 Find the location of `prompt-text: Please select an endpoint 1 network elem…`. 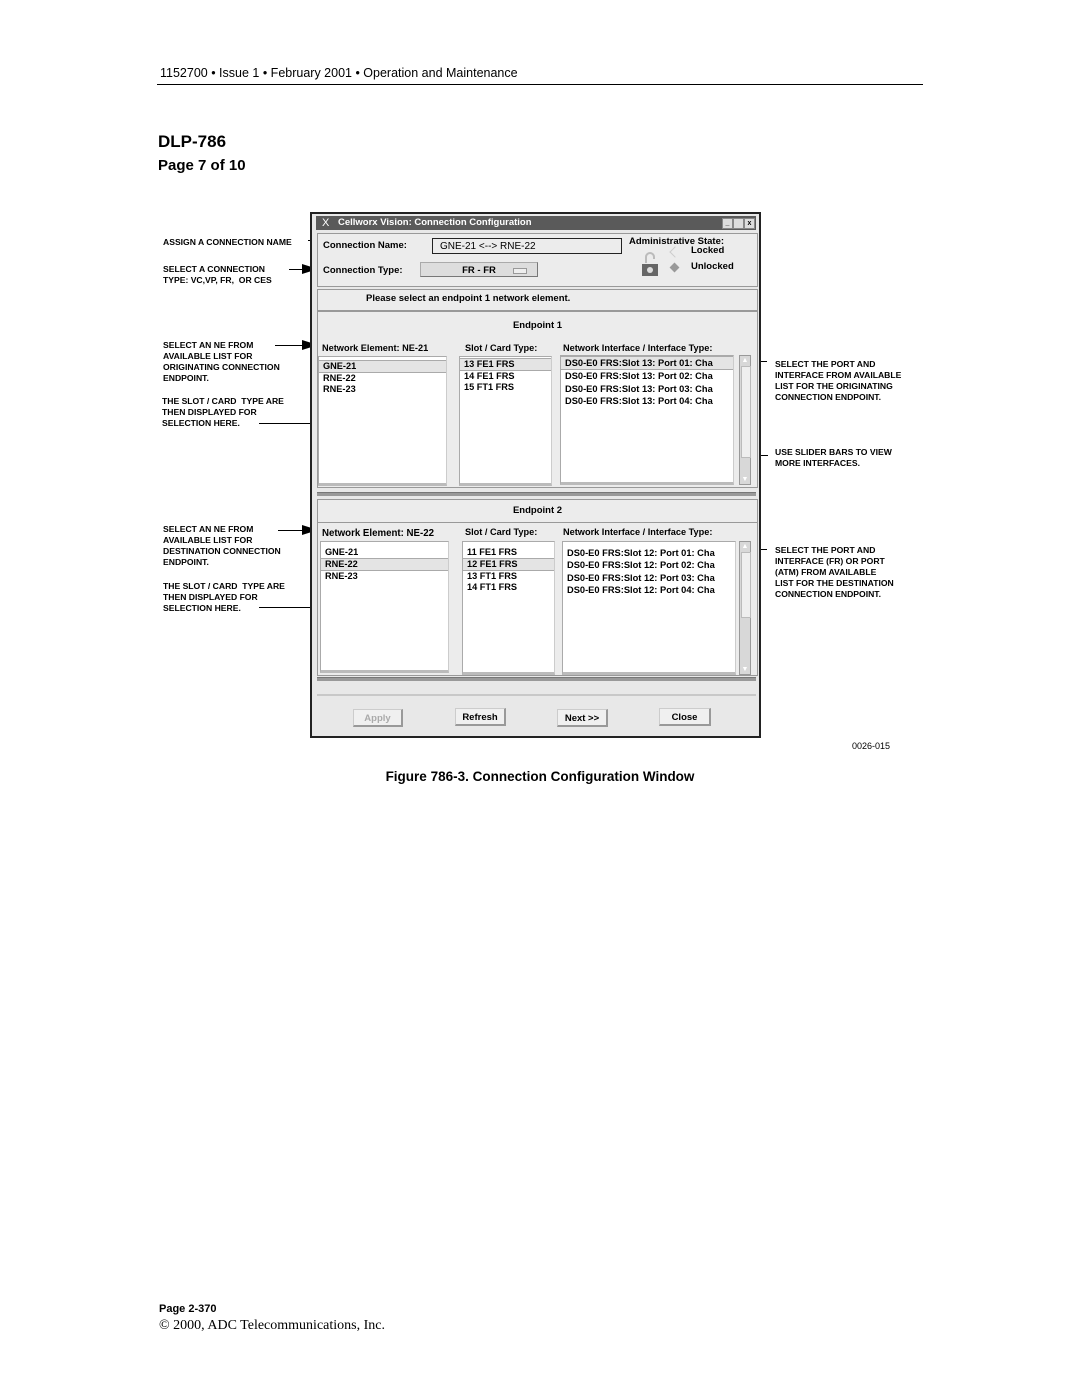

prompt-text: Please select an endpoint 1 network elem… is located at coordinates (468, 298).